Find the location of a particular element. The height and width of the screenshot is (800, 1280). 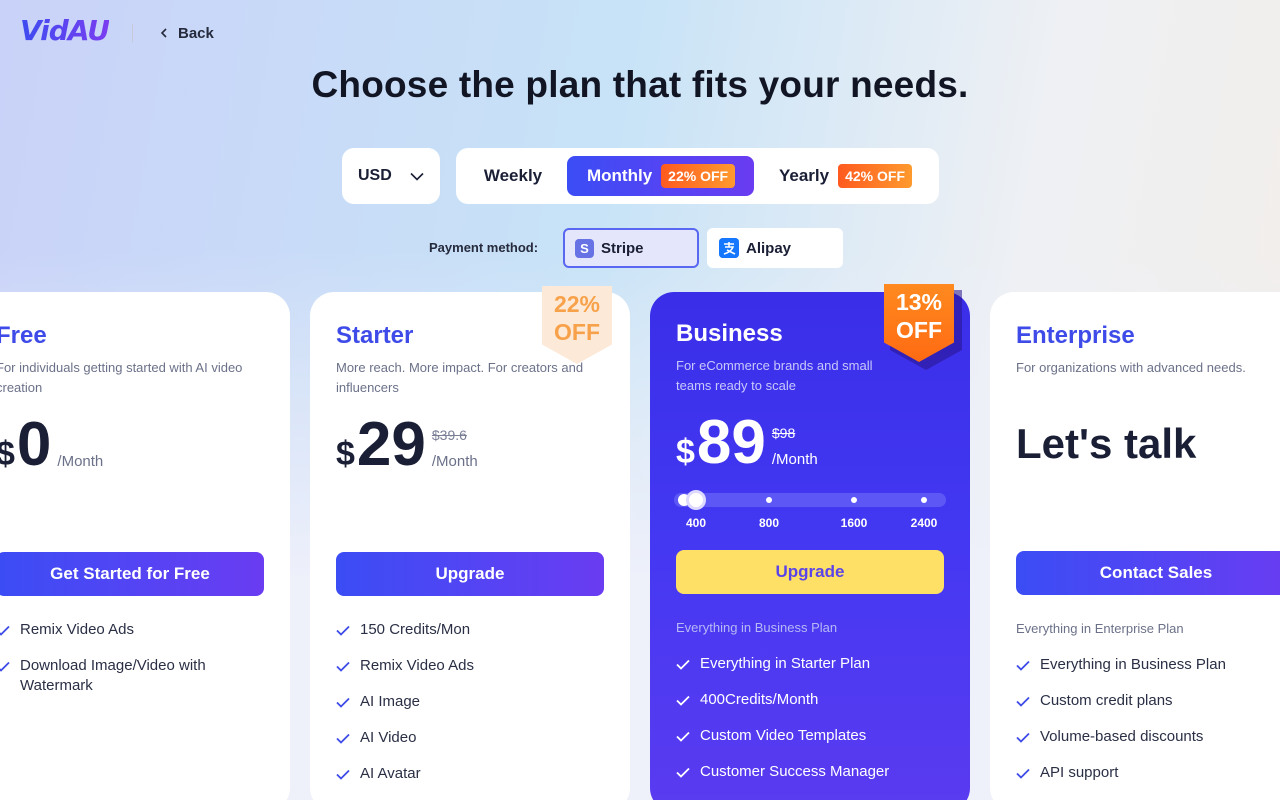

feature-item: AI Video is located at coordinates (471, 738).